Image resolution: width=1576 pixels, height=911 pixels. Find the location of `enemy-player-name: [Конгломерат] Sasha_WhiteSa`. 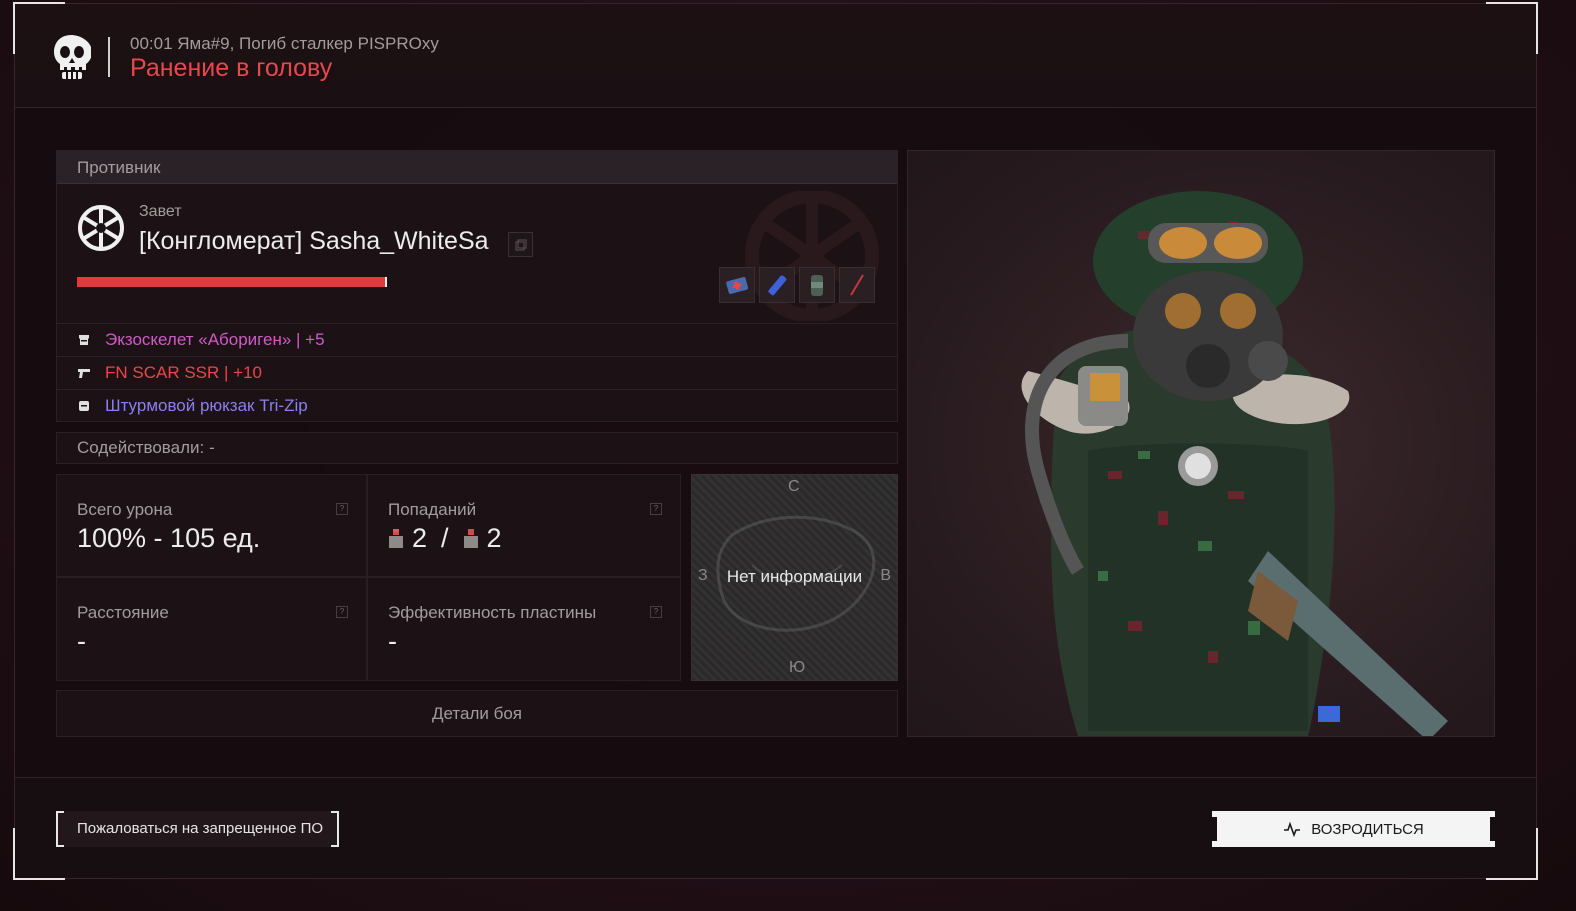

enemy-player-name: [Конгломерат] Sasha_WhiteSa is located at coordinates (314, 241).